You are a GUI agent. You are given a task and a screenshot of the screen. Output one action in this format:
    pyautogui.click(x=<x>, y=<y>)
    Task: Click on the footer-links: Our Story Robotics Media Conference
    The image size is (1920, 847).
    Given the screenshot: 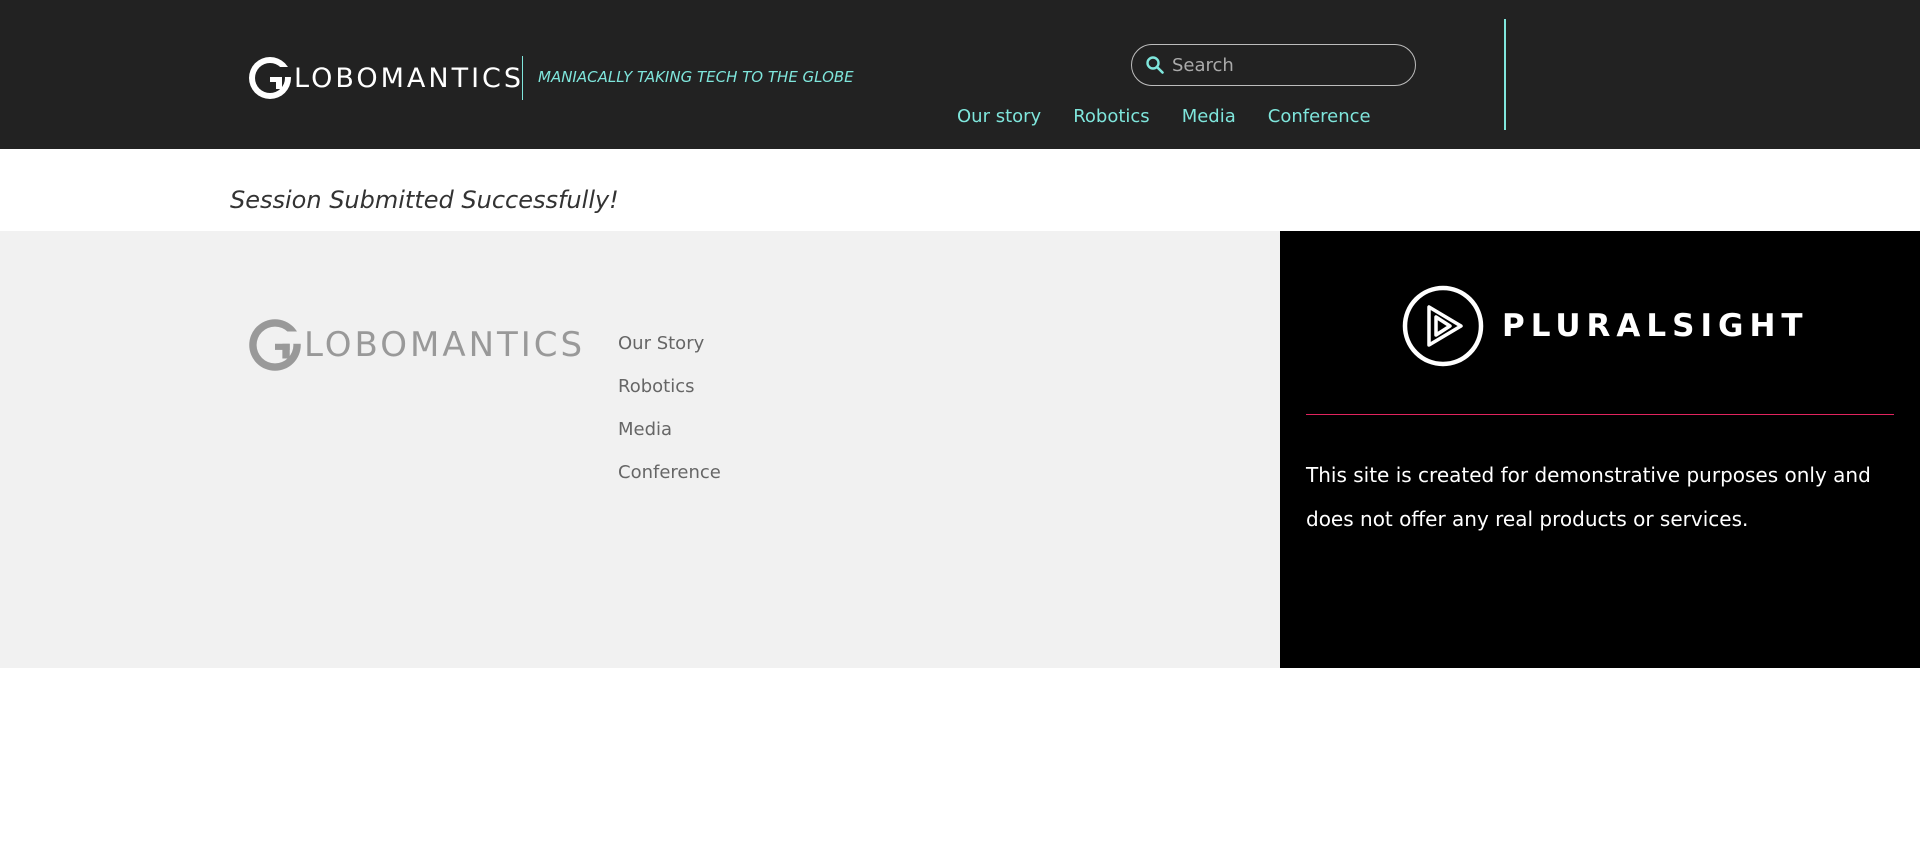 What is the action you would take?
    pyautogui.click(x=669, y=408)
    